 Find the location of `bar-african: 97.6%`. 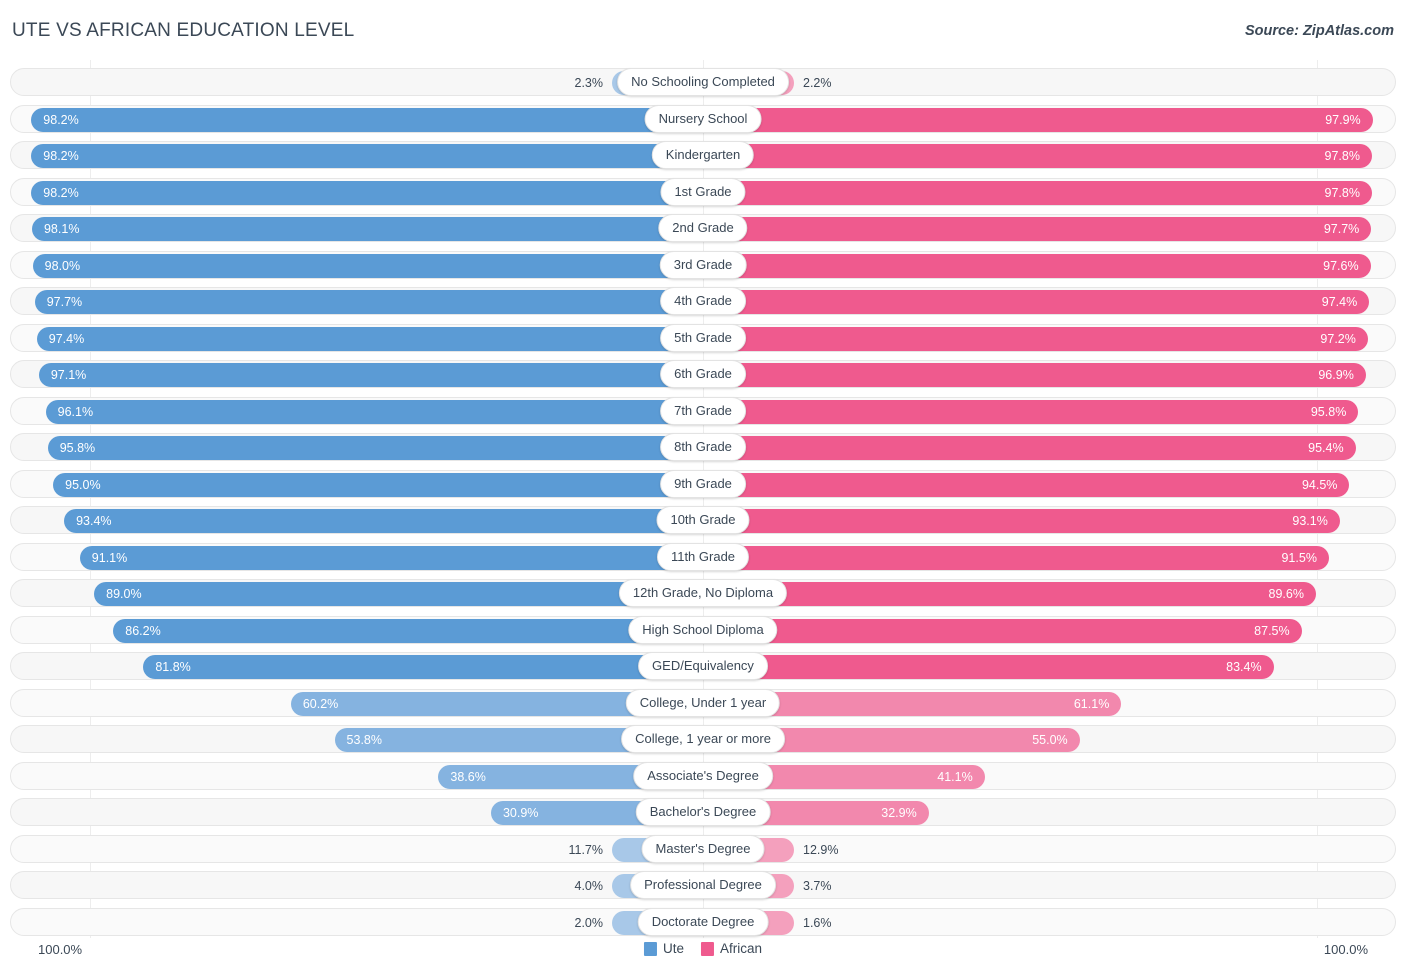

bar-african: 97.6% is located at coordinates (1037, 265).